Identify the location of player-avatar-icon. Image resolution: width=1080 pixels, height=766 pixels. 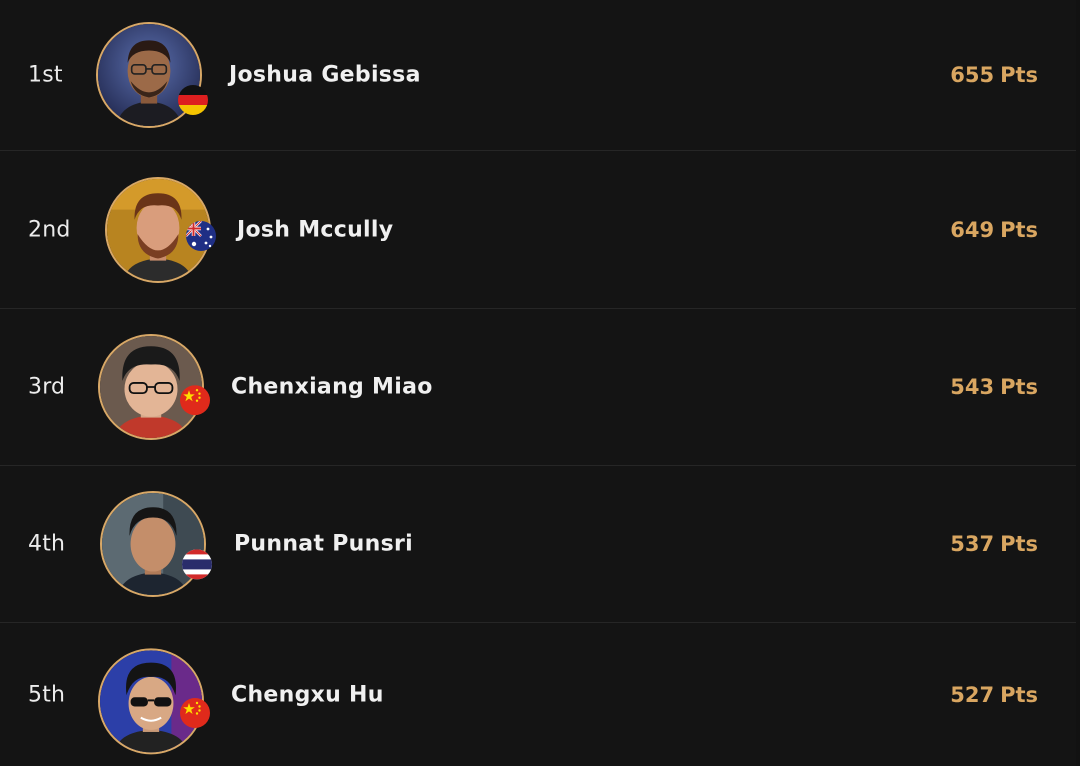
(153, 544).